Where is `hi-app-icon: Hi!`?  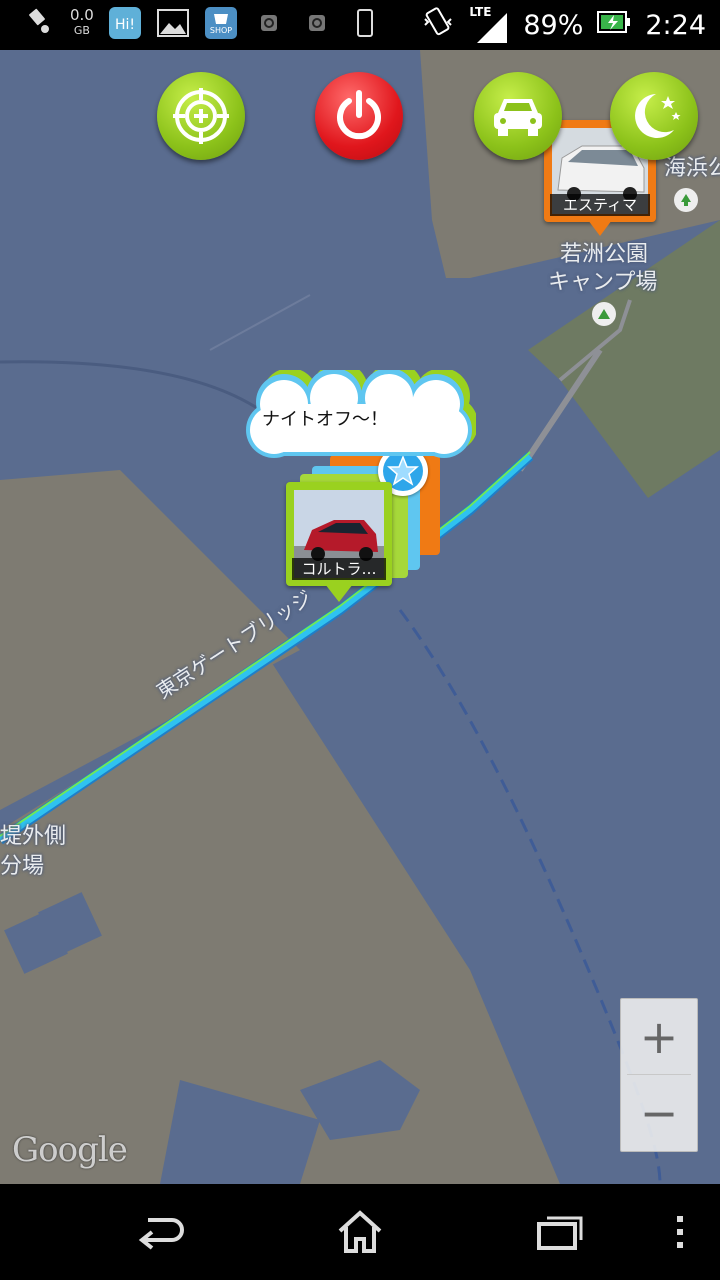 hi-app-icon: Hi! is located at coordinates (125, 23).